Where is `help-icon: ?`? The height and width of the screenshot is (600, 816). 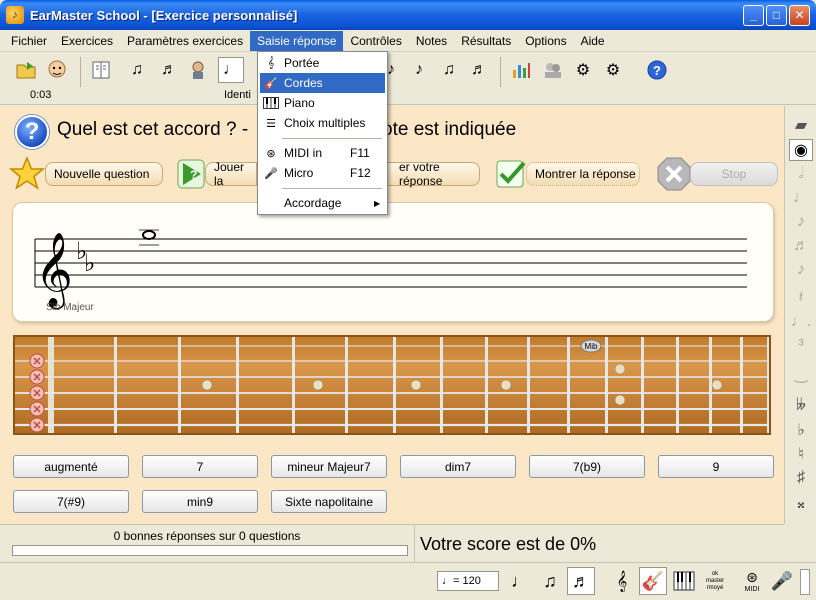
help-icon: ? is located at coordinates (657, 70).